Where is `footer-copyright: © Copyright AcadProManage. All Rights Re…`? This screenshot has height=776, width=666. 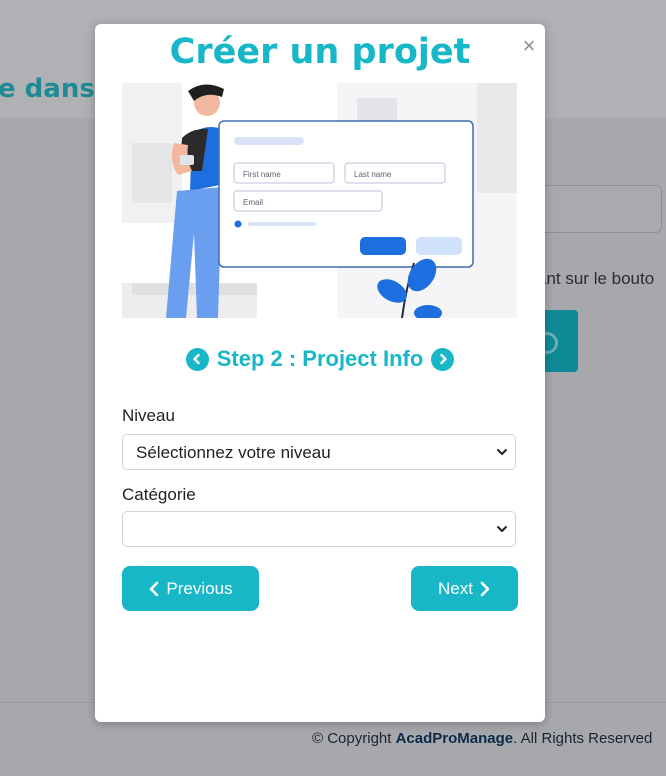 footer-copyright: © Copyright AcadProManage. All Rights Re… is located at coordinates (482, 738).